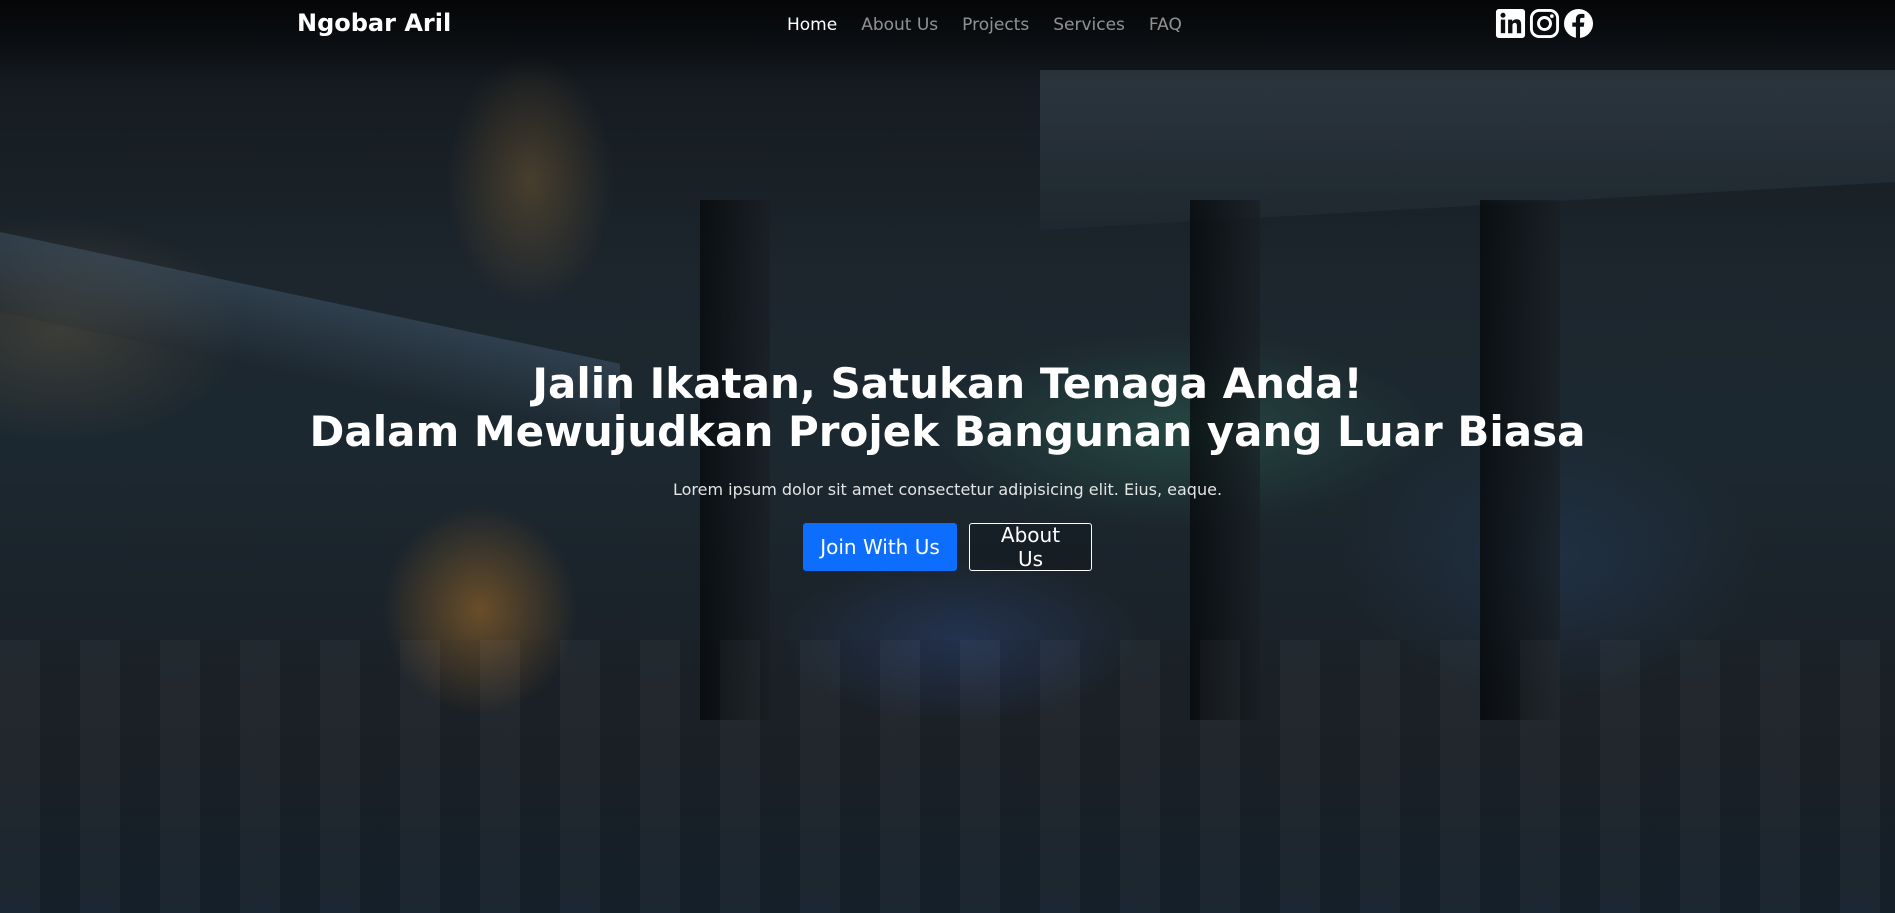  I want to click on instagram-icon, so click(1544, 23).